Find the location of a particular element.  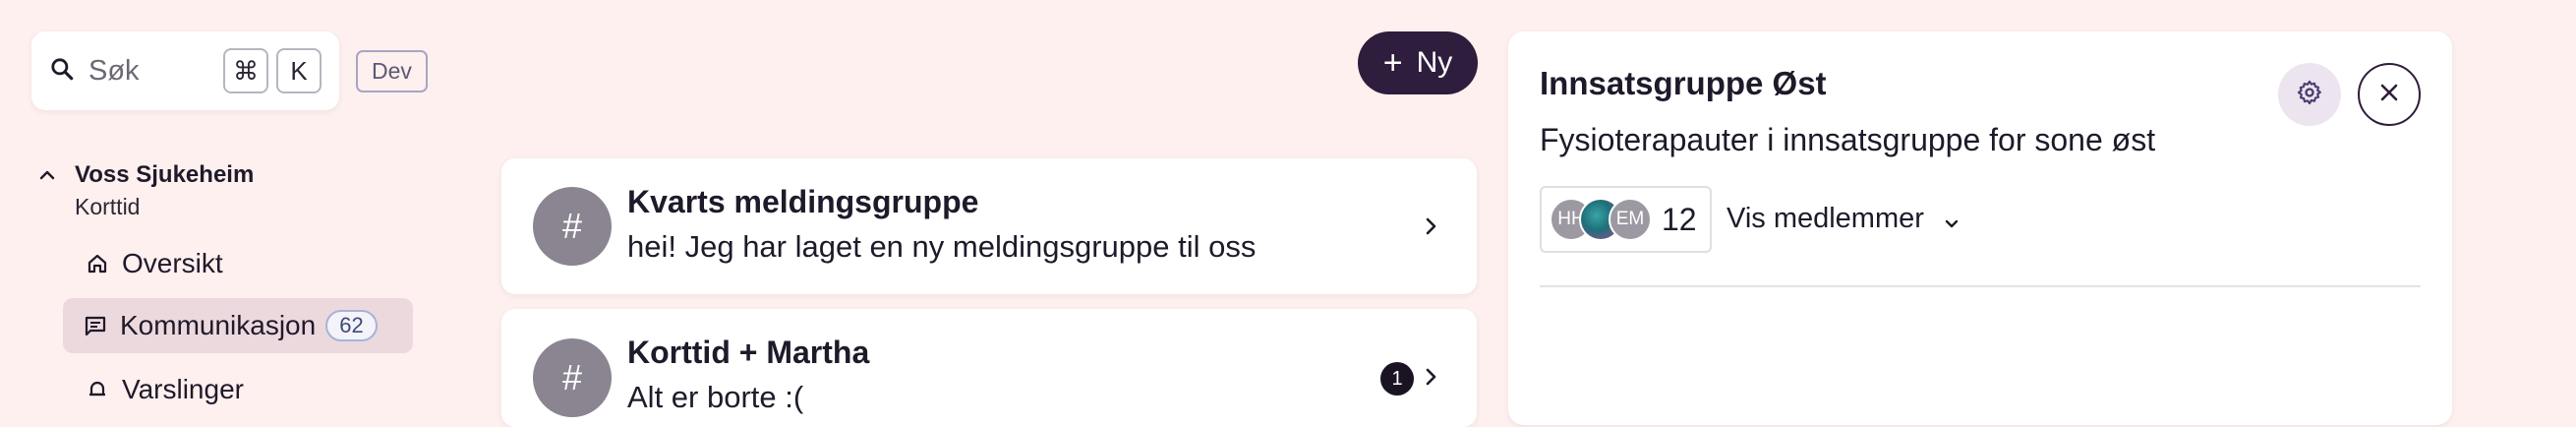

new-button-label: Ny is located at coordinates (1434, 62).